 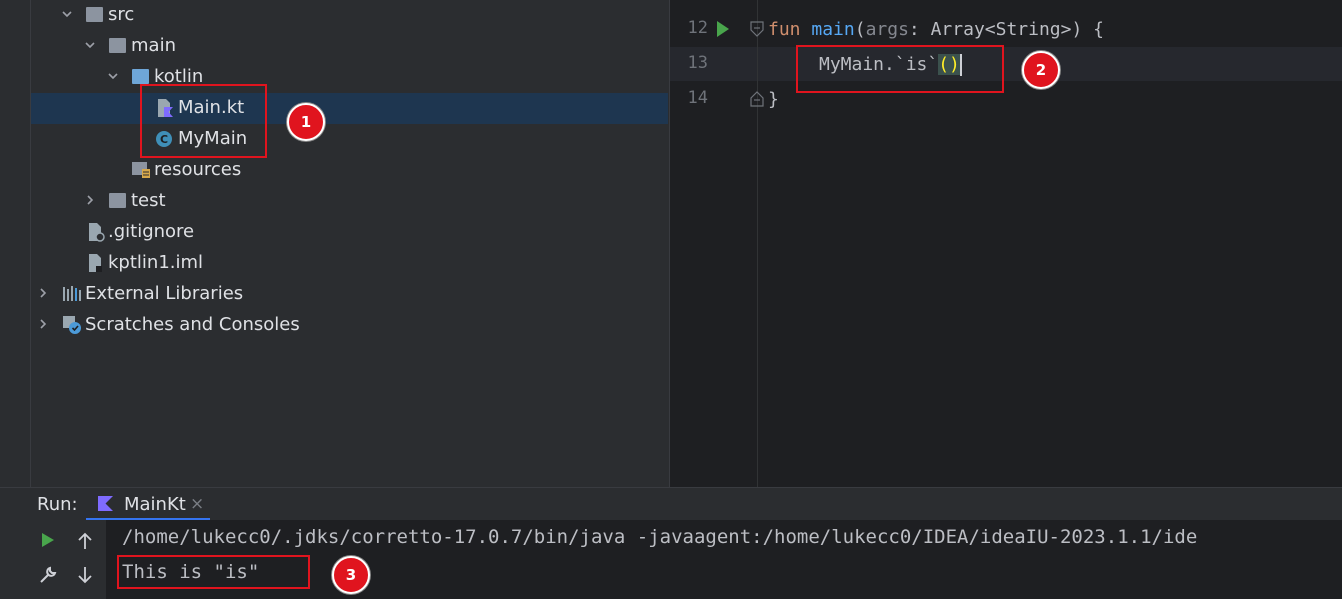 I want to click on console-toolbar, so click(x=53, y=559).